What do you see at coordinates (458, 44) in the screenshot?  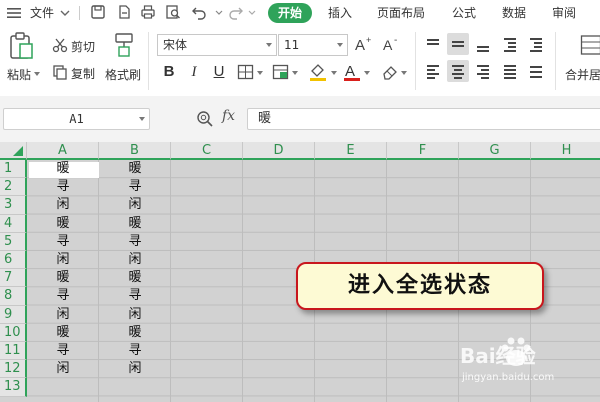 I see `align-middle-icon` at bounding box center [458, 44].